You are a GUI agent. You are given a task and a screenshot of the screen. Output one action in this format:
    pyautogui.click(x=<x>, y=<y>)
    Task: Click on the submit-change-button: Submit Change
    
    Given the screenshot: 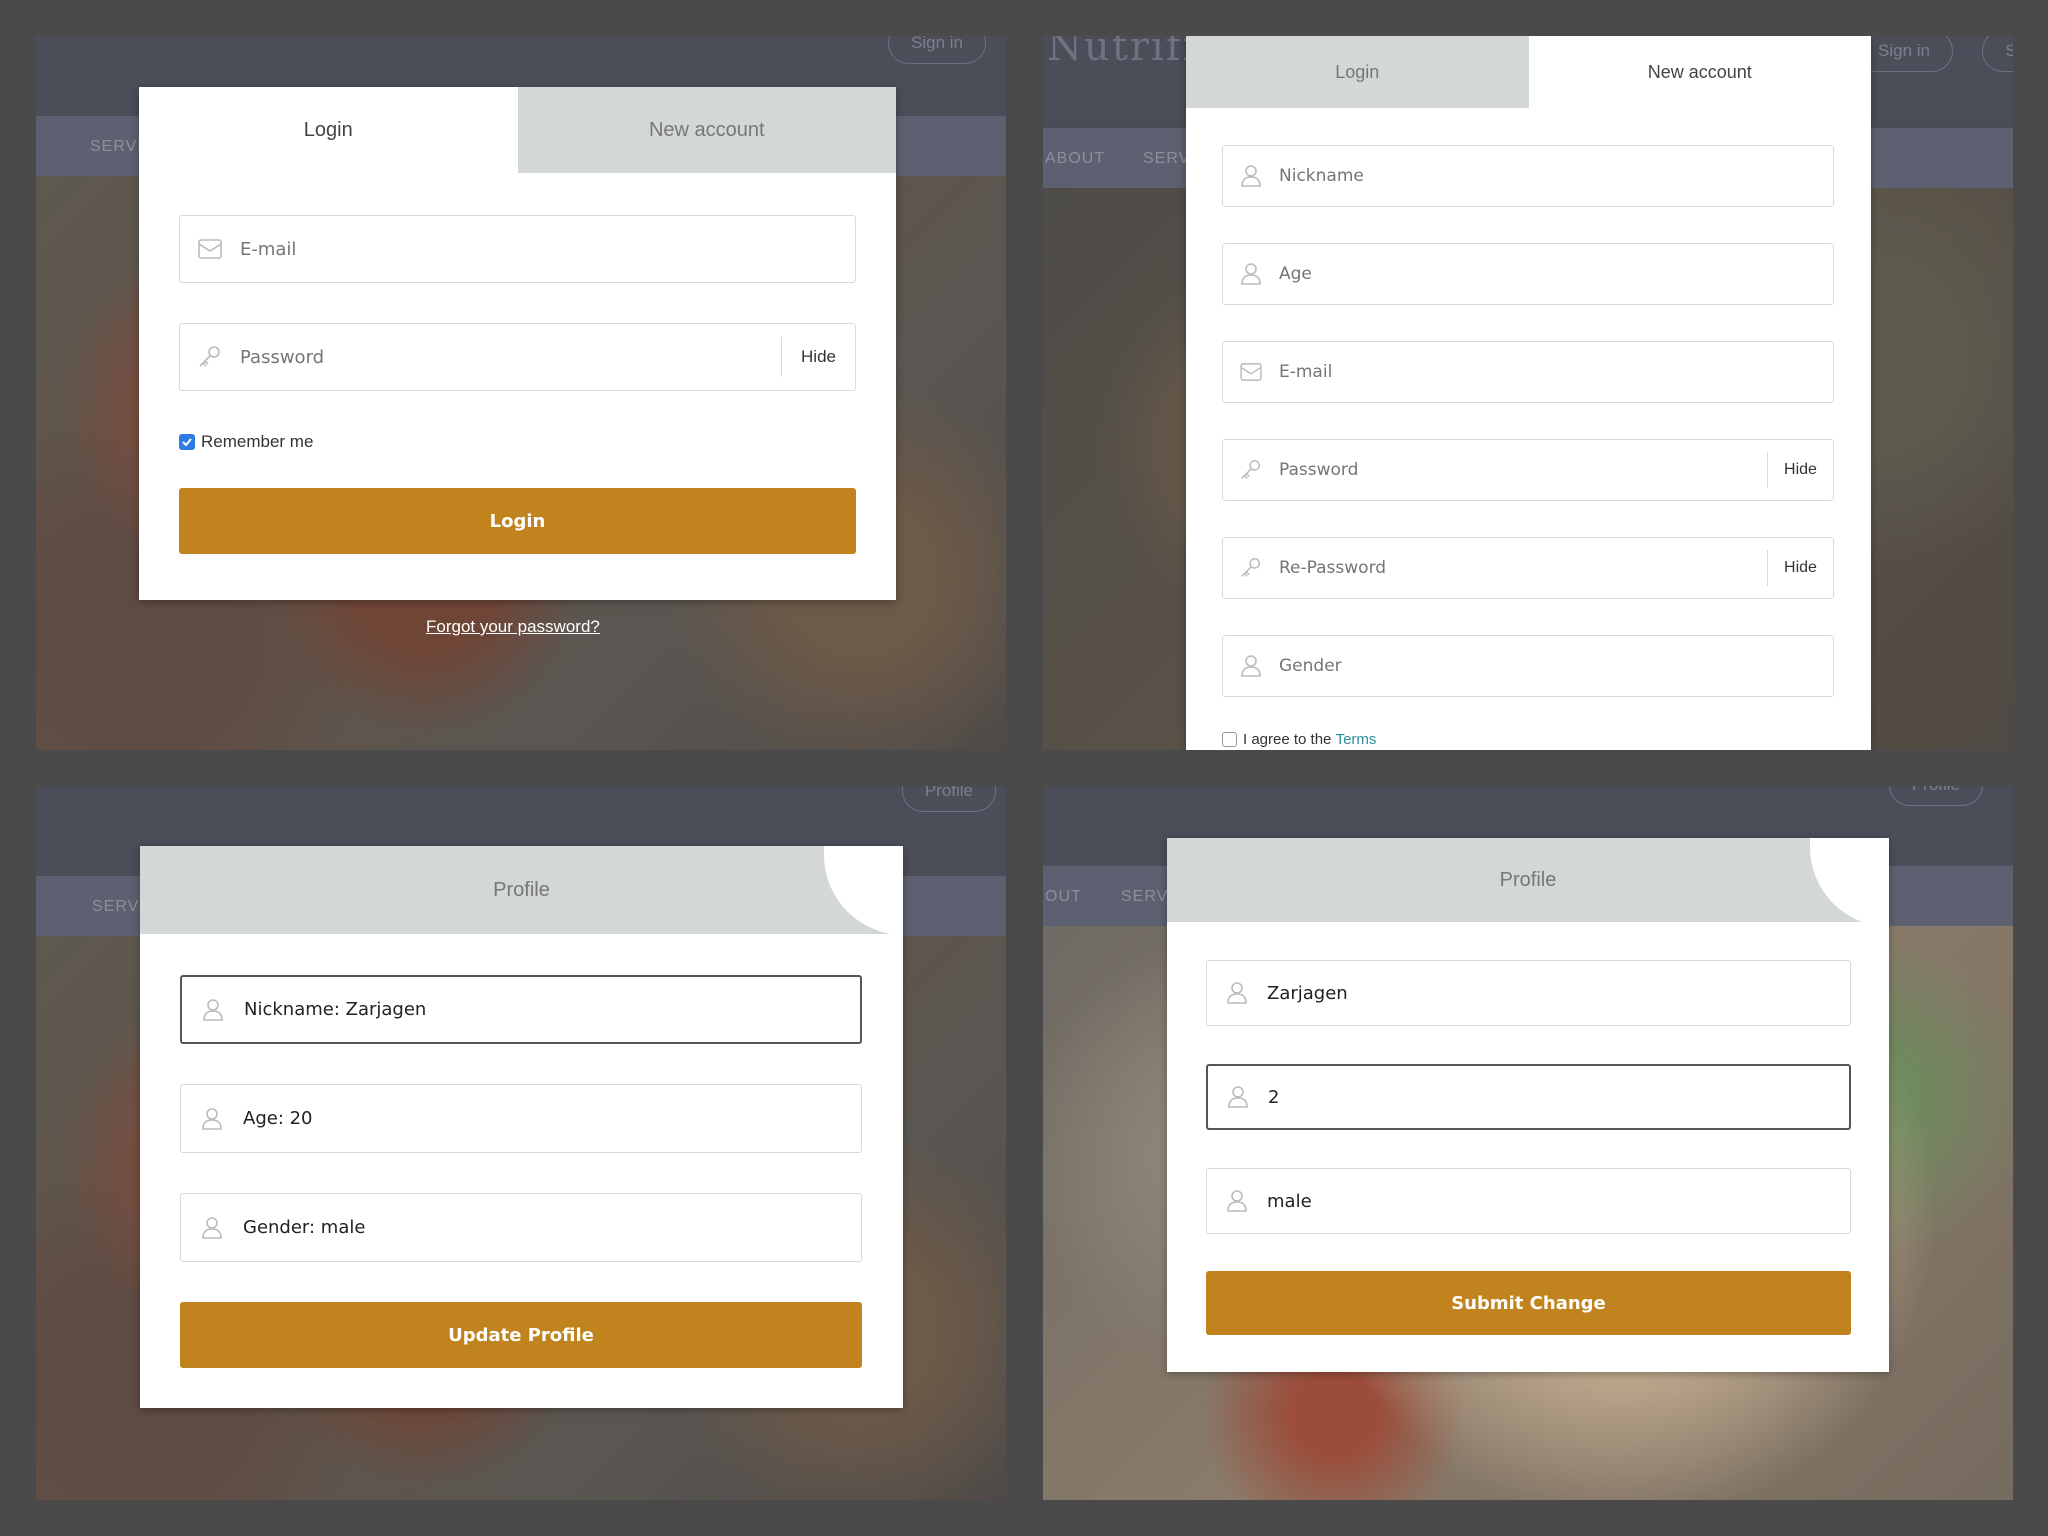 What is the action you would take?
    pyautogui.click(x=1528, y=1303)
    